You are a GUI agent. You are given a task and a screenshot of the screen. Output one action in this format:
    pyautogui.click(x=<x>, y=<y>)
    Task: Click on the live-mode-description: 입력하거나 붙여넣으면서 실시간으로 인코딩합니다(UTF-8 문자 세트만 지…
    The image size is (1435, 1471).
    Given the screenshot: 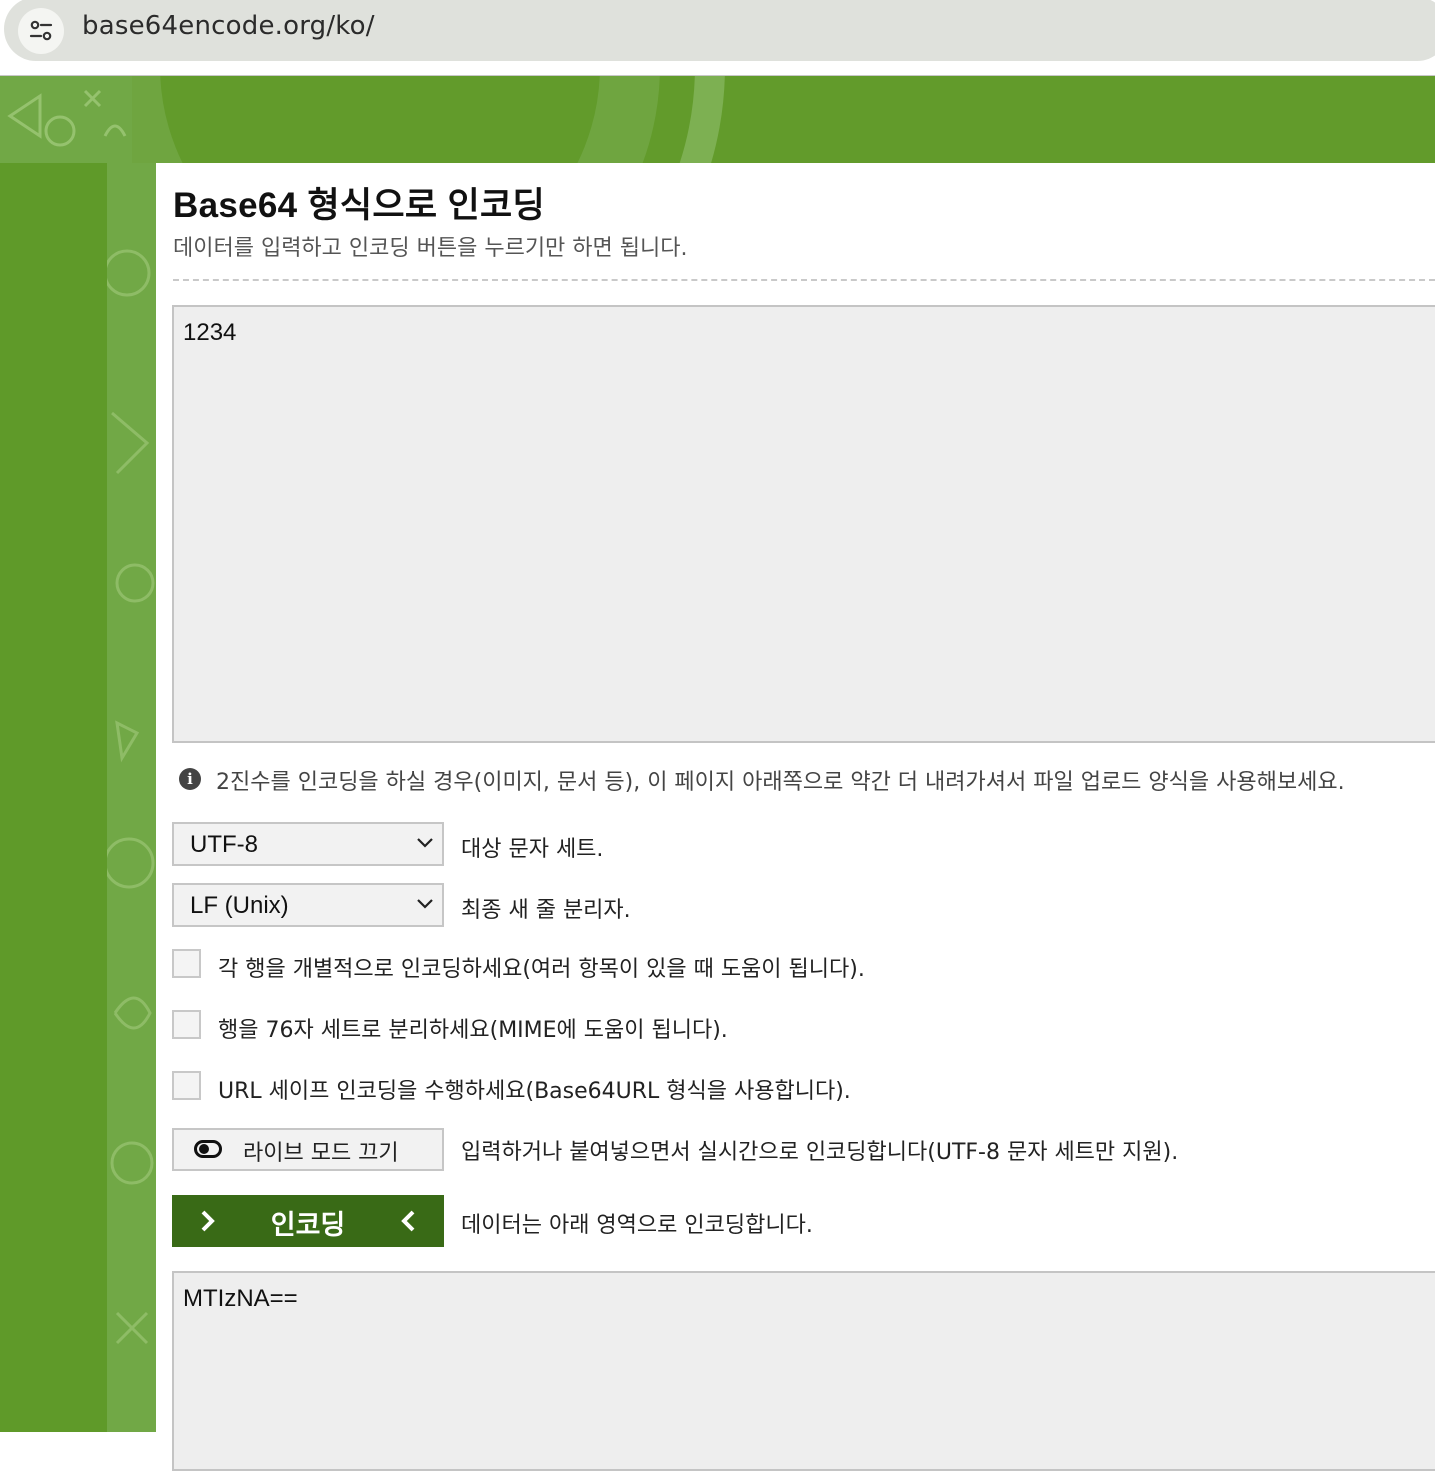 What is the action you would take?
    pyautogui.click(x=820, y=1152)
    